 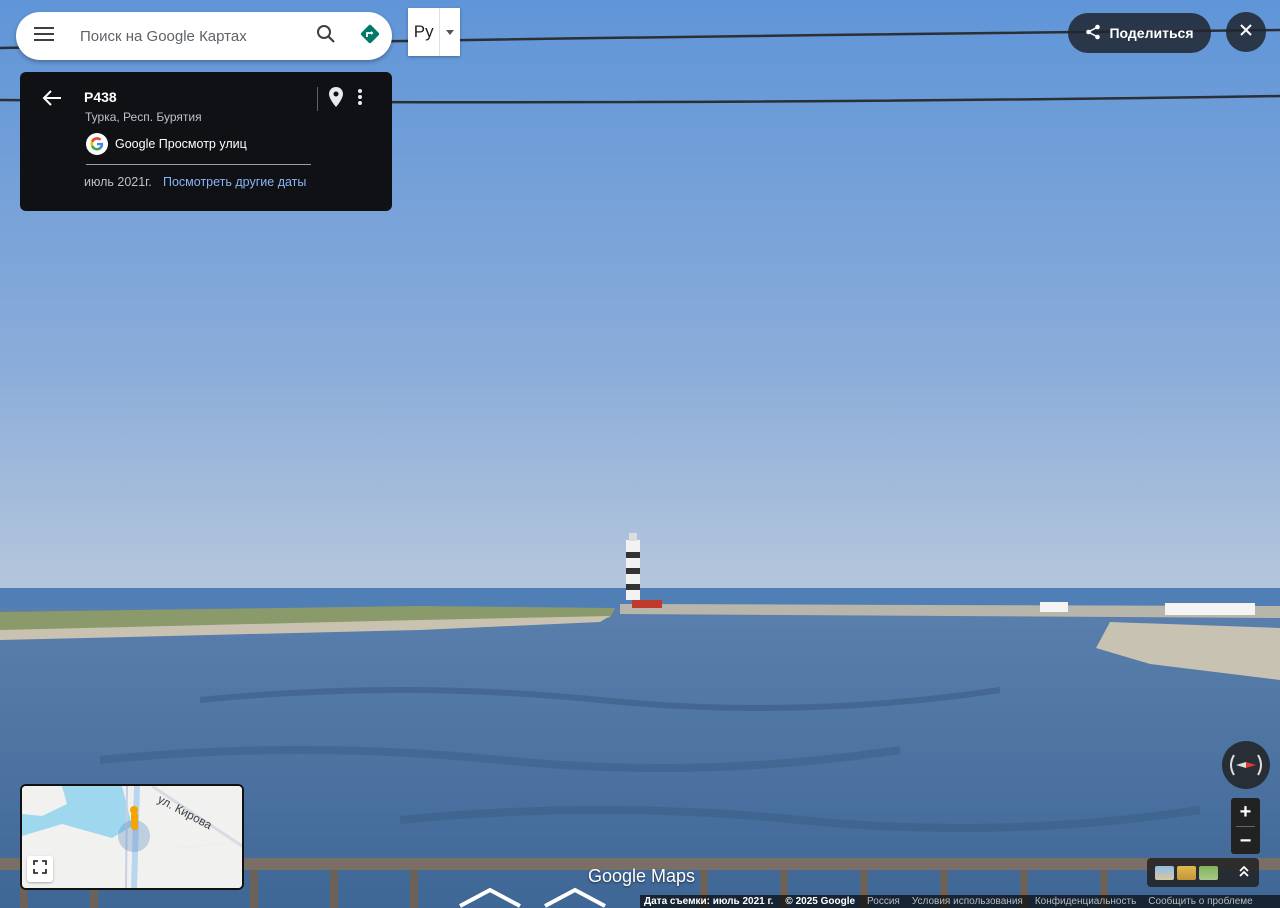 I want to click on language-label: Ру, so click(x=424, y=32).